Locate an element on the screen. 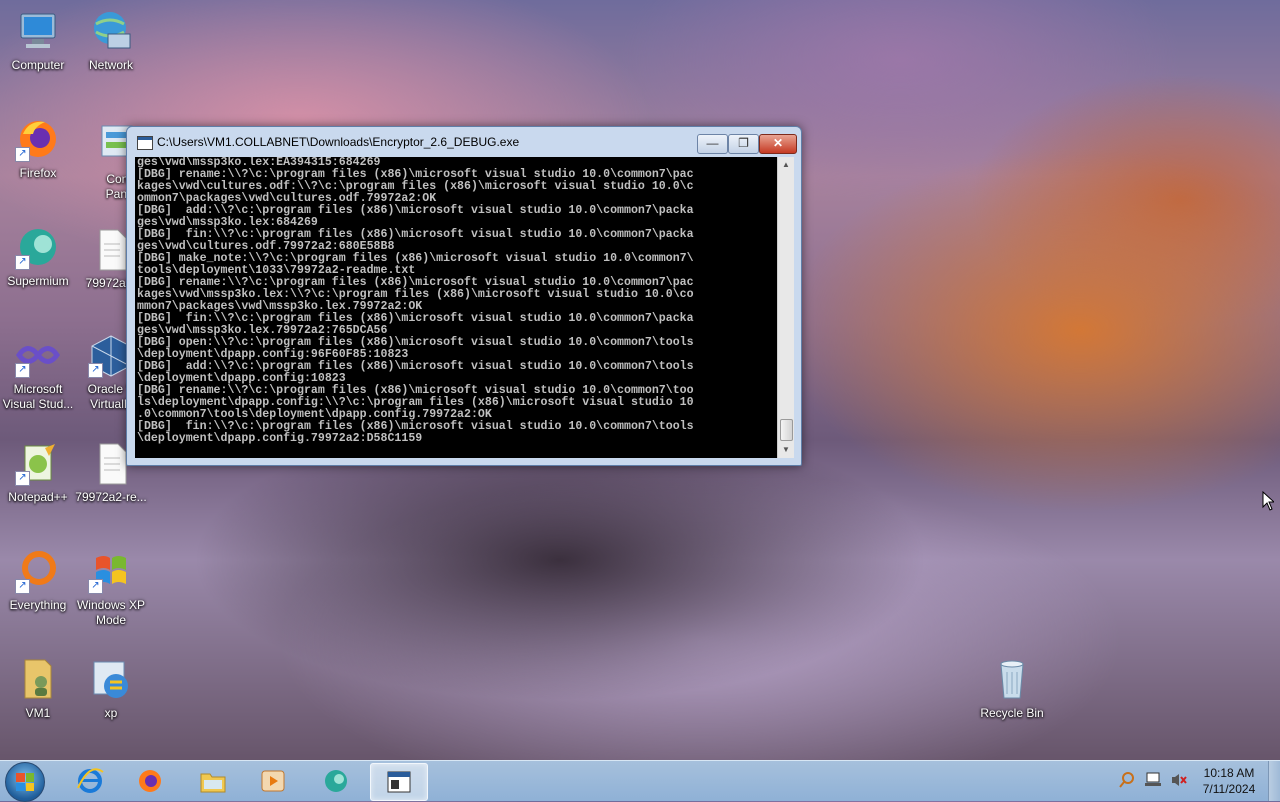 The image size is (1280, 802). windows-xp-mode-icon: ↗ is located at coordinates (111, 571).